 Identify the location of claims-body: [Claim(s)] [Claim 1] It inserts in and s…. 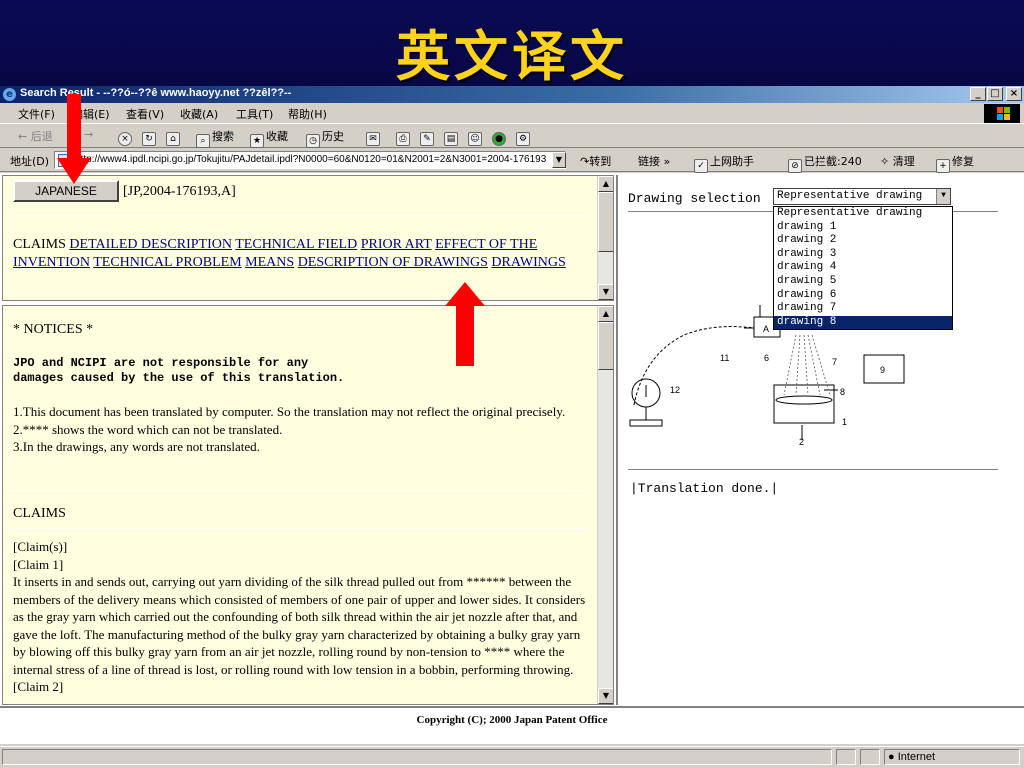
(303, 617).